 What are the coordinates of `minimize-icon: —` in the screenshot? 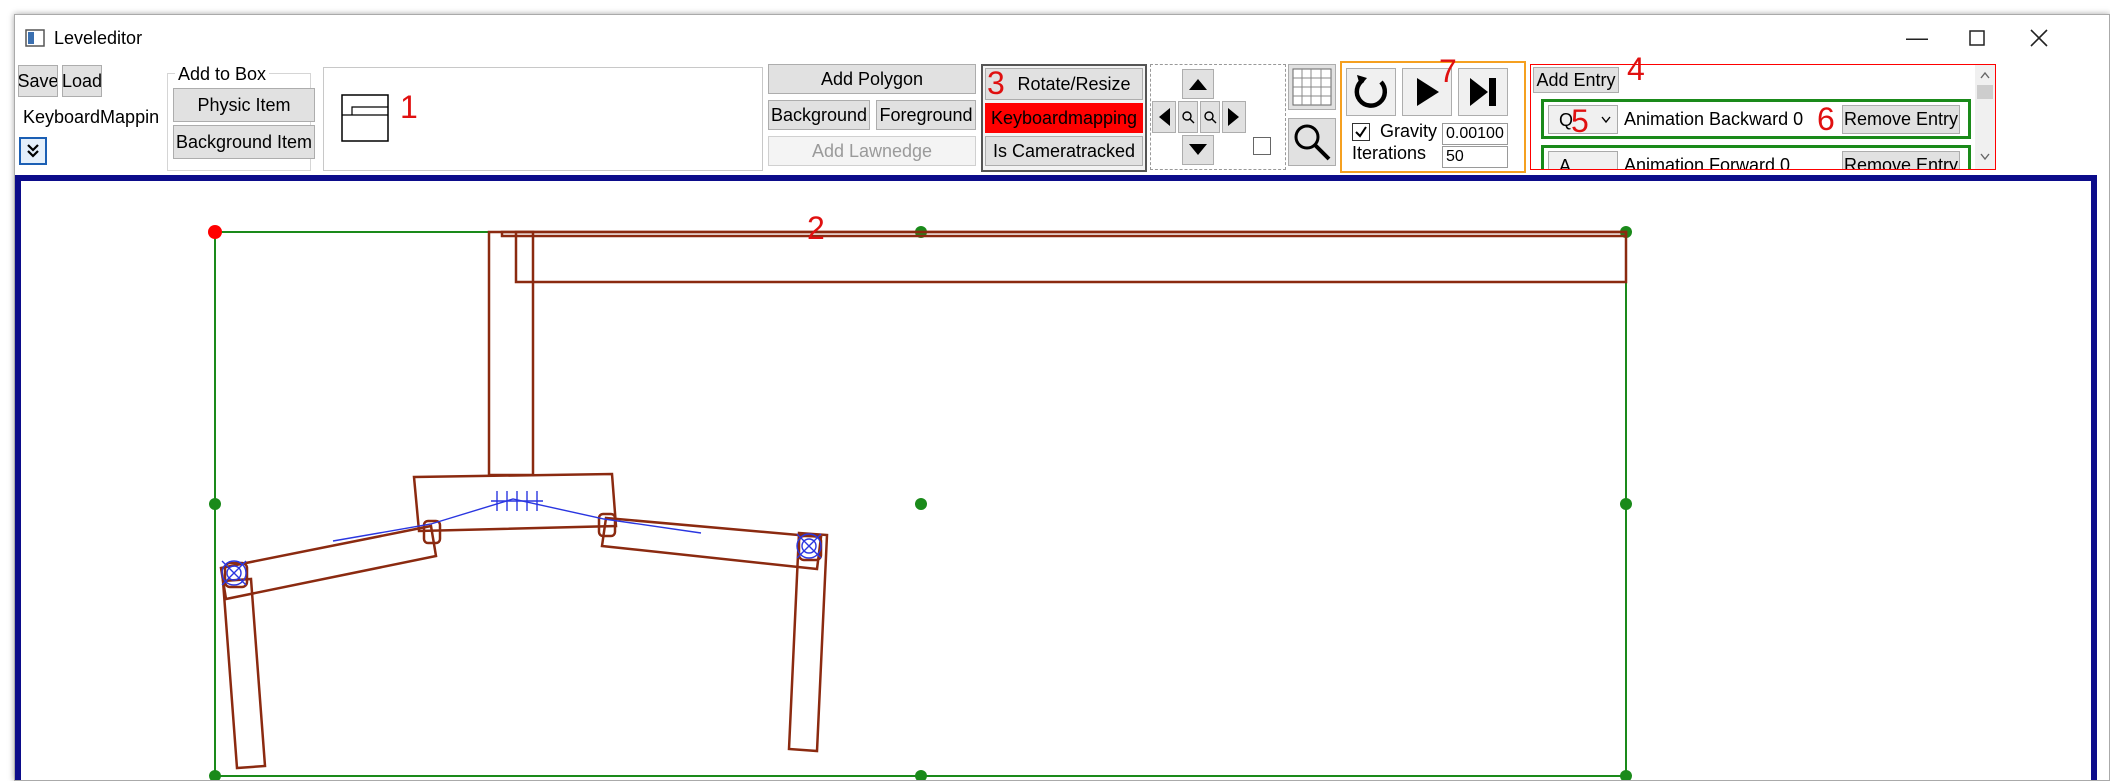 It's located at (1917, 38).